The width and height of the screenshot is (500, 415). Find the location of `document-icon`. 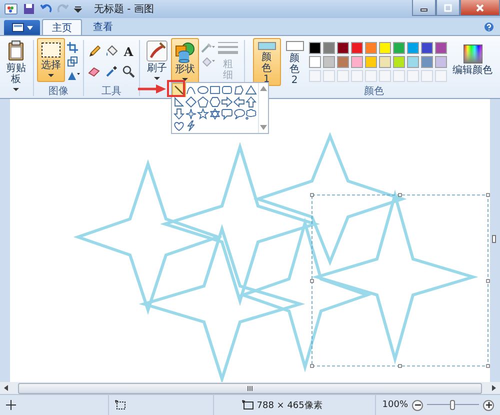

document-icon is located at coordinates (18, 27).